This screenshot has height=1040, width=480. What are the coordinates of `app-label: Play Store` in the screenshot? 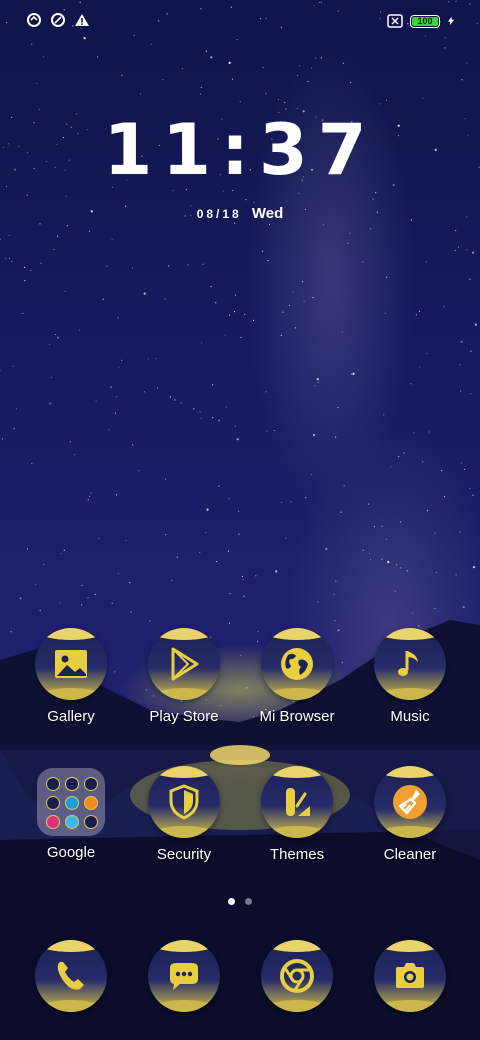 It's located at (184, 716).